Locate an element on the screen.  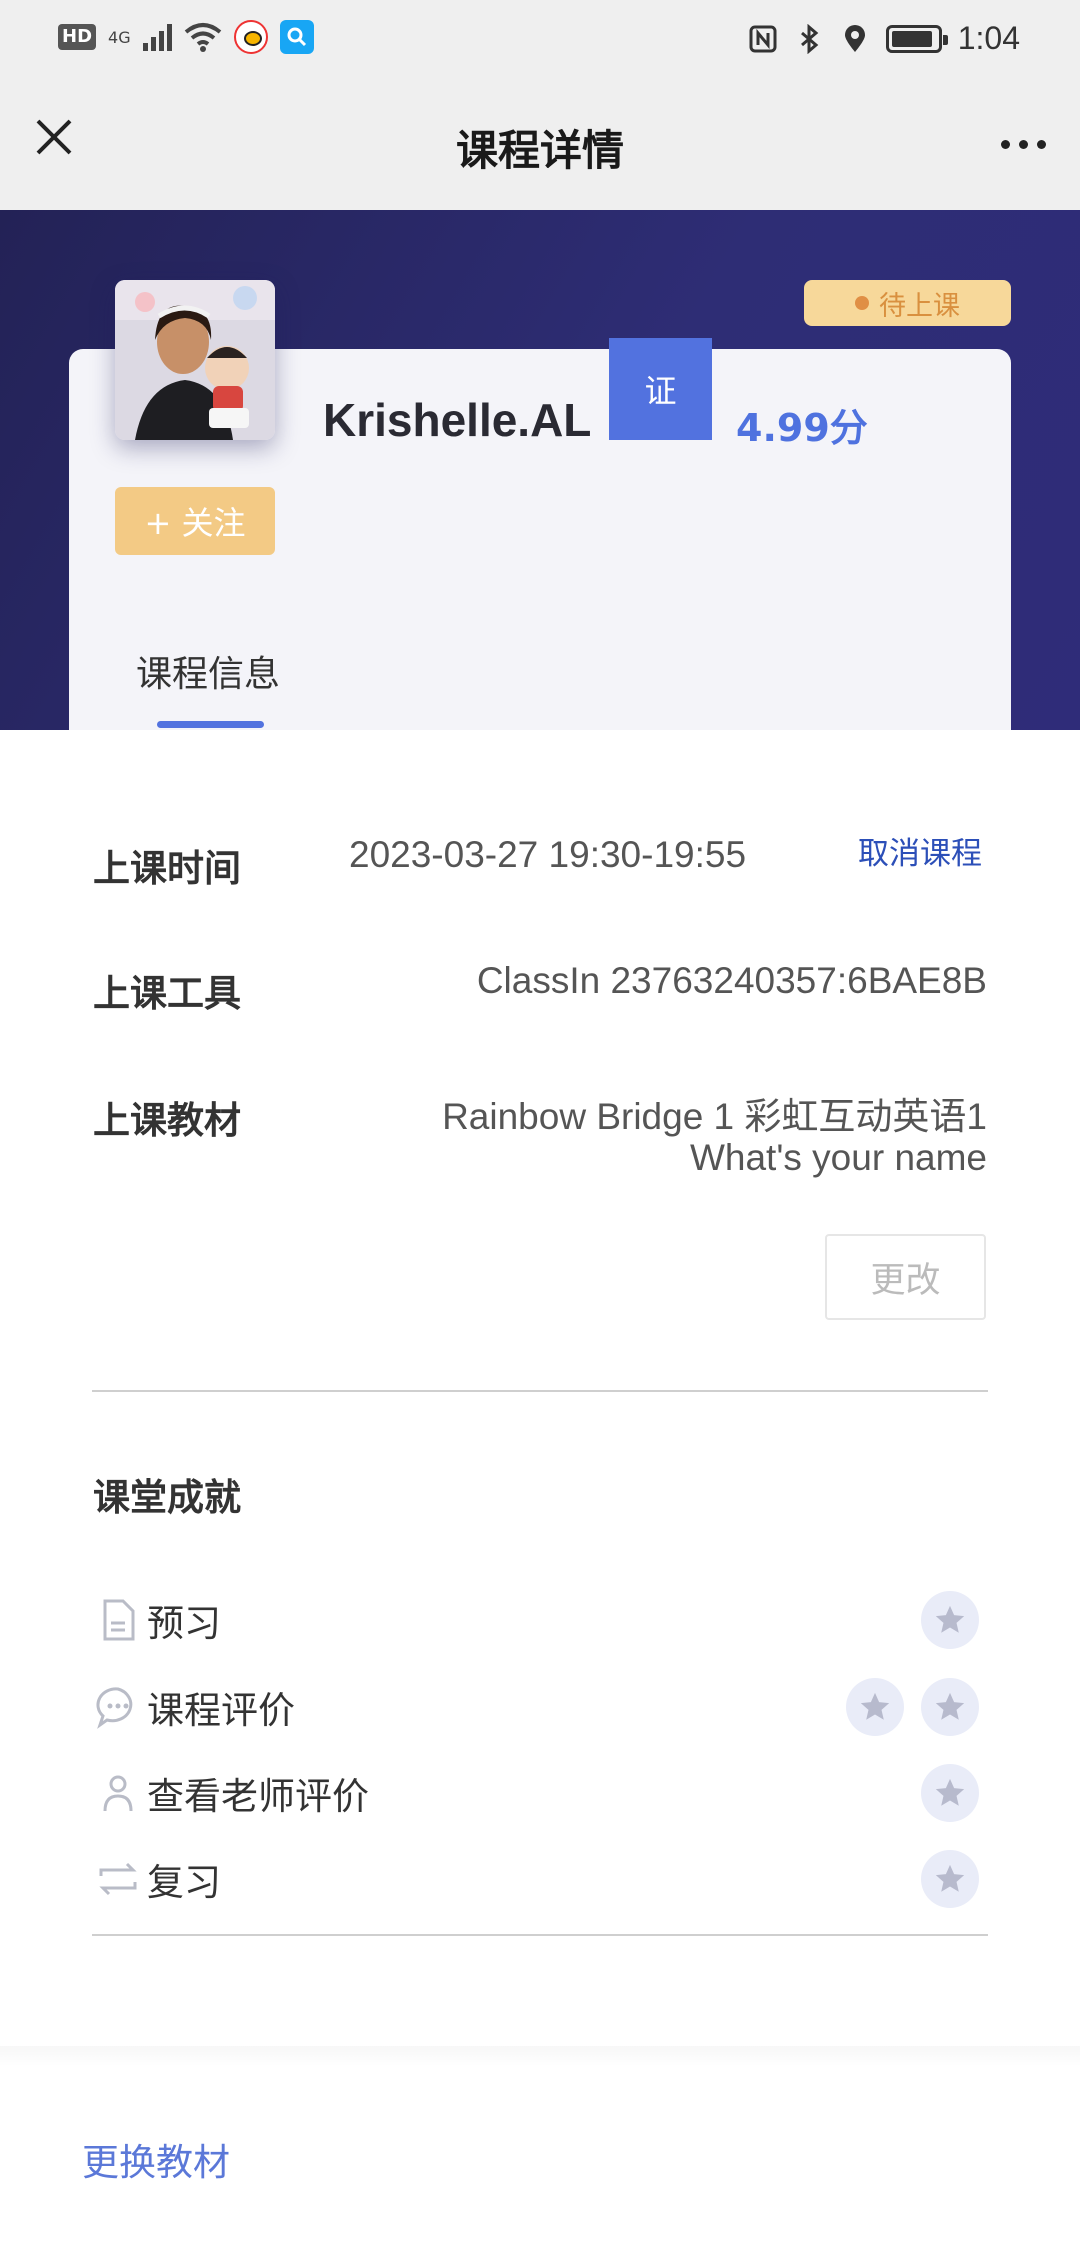
hd-icon: HD is located at coordinates (77, 37).